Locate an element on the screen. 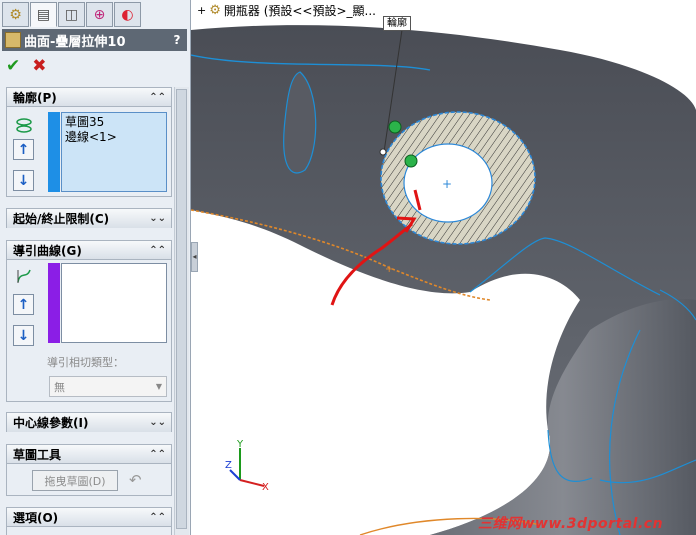  sketch-tools-group: 草圖工具 ⌃⌃ 拖曳草圖(D) ↶ is located at coordinates (89, 470).